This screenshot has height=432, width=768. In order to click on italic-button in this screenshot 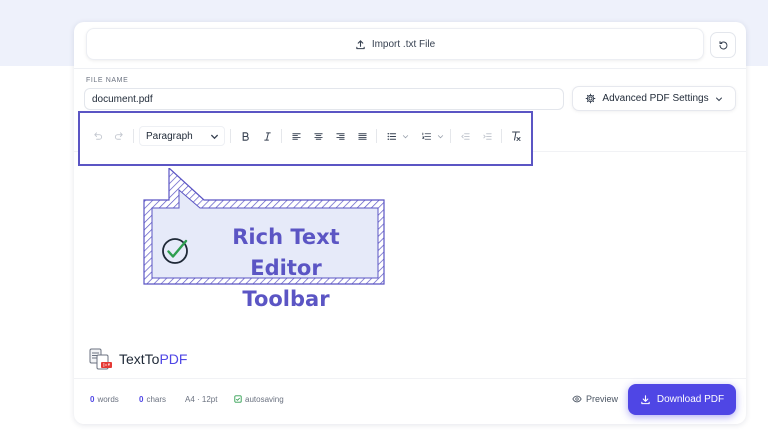, I will do `click(267, 136)`.